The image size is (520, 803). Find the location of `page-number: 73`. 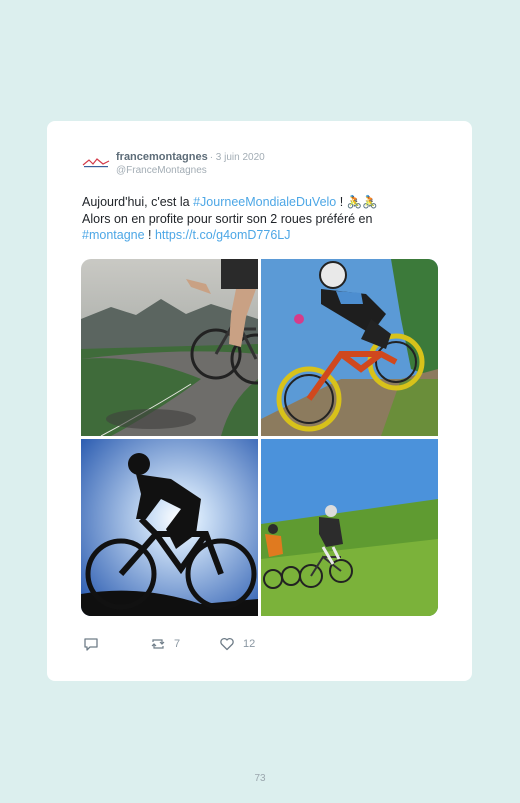

page-number: 73 is located at coordinates (260, 778).